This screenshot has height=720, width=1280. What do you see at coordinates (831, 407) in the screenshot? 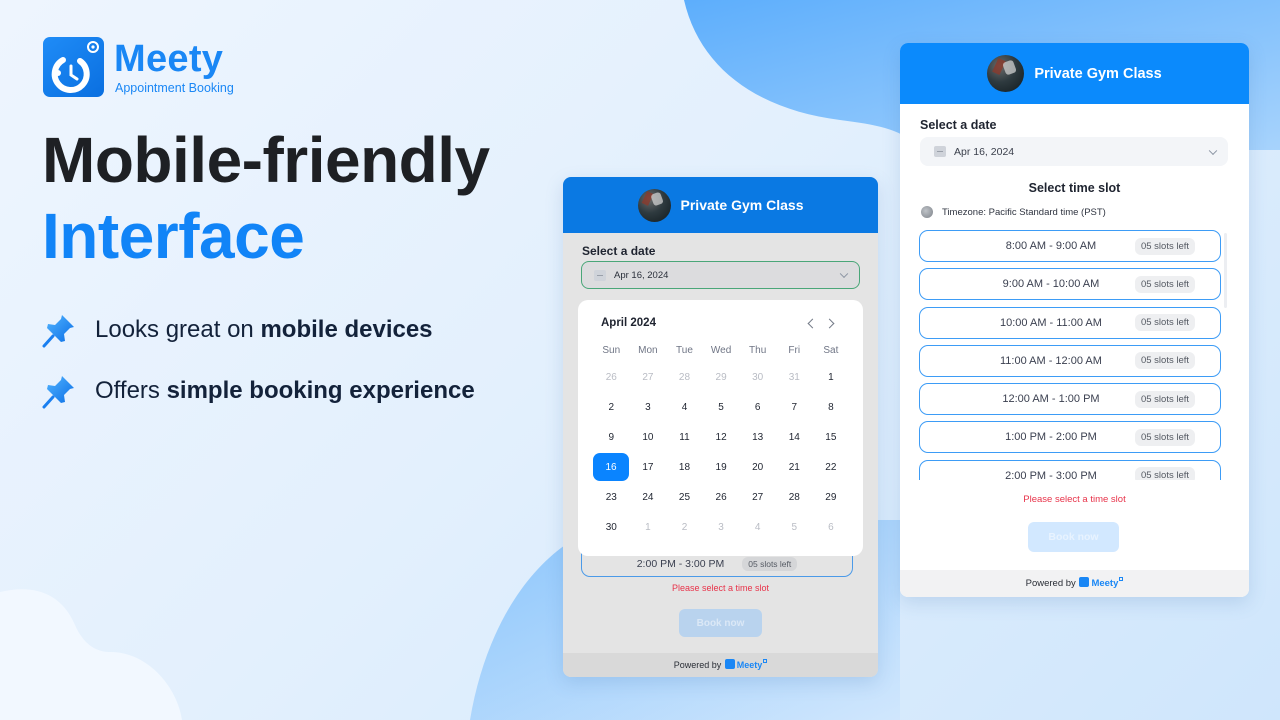
I see `calendar-day: 8` at bounding box center [831, 407].